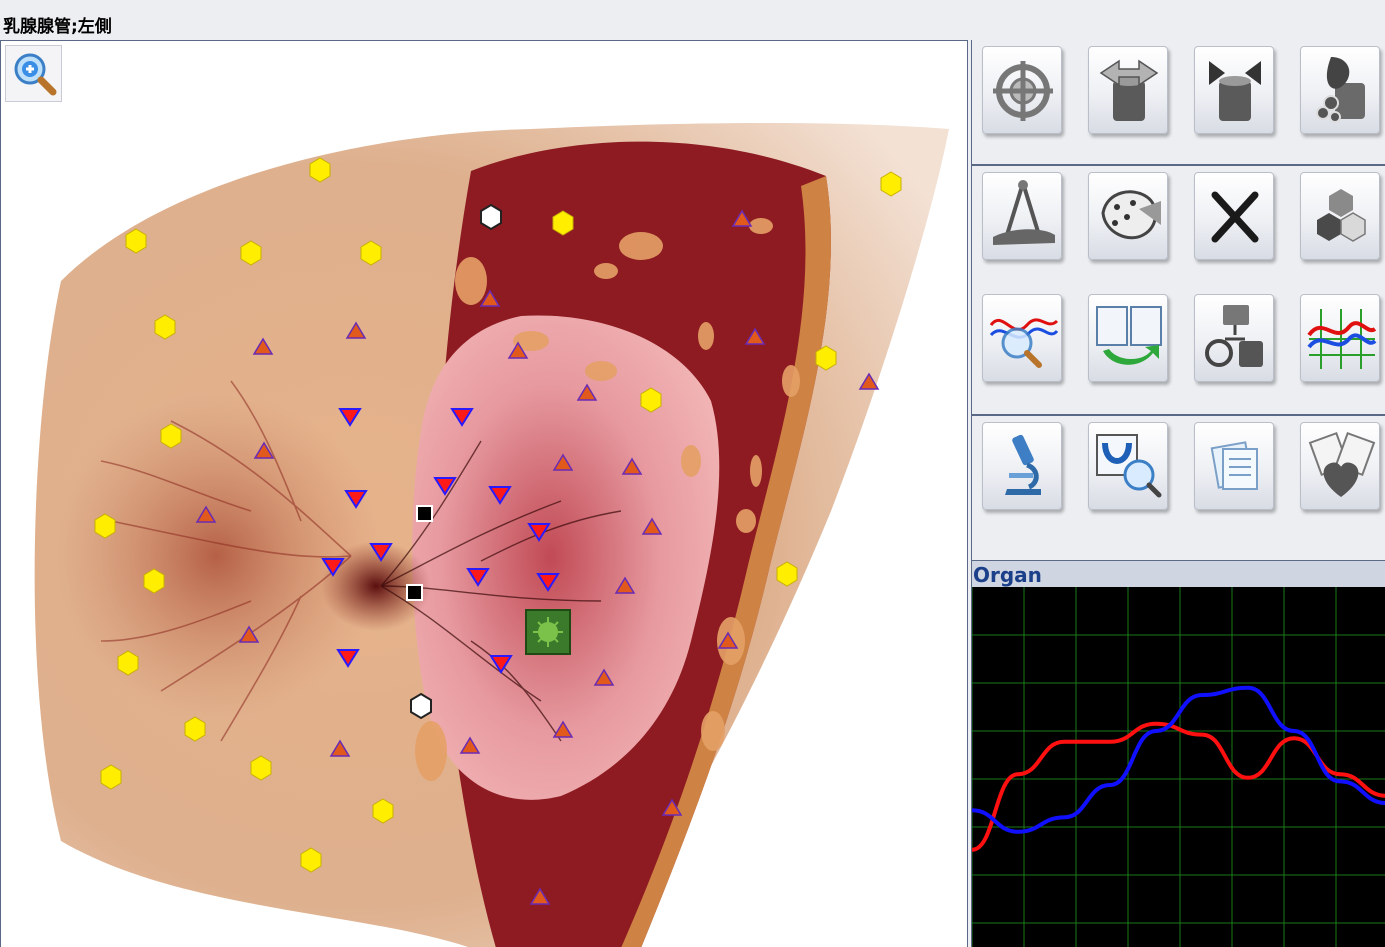  I want to click on document-list-icon, so click(1234, 465).